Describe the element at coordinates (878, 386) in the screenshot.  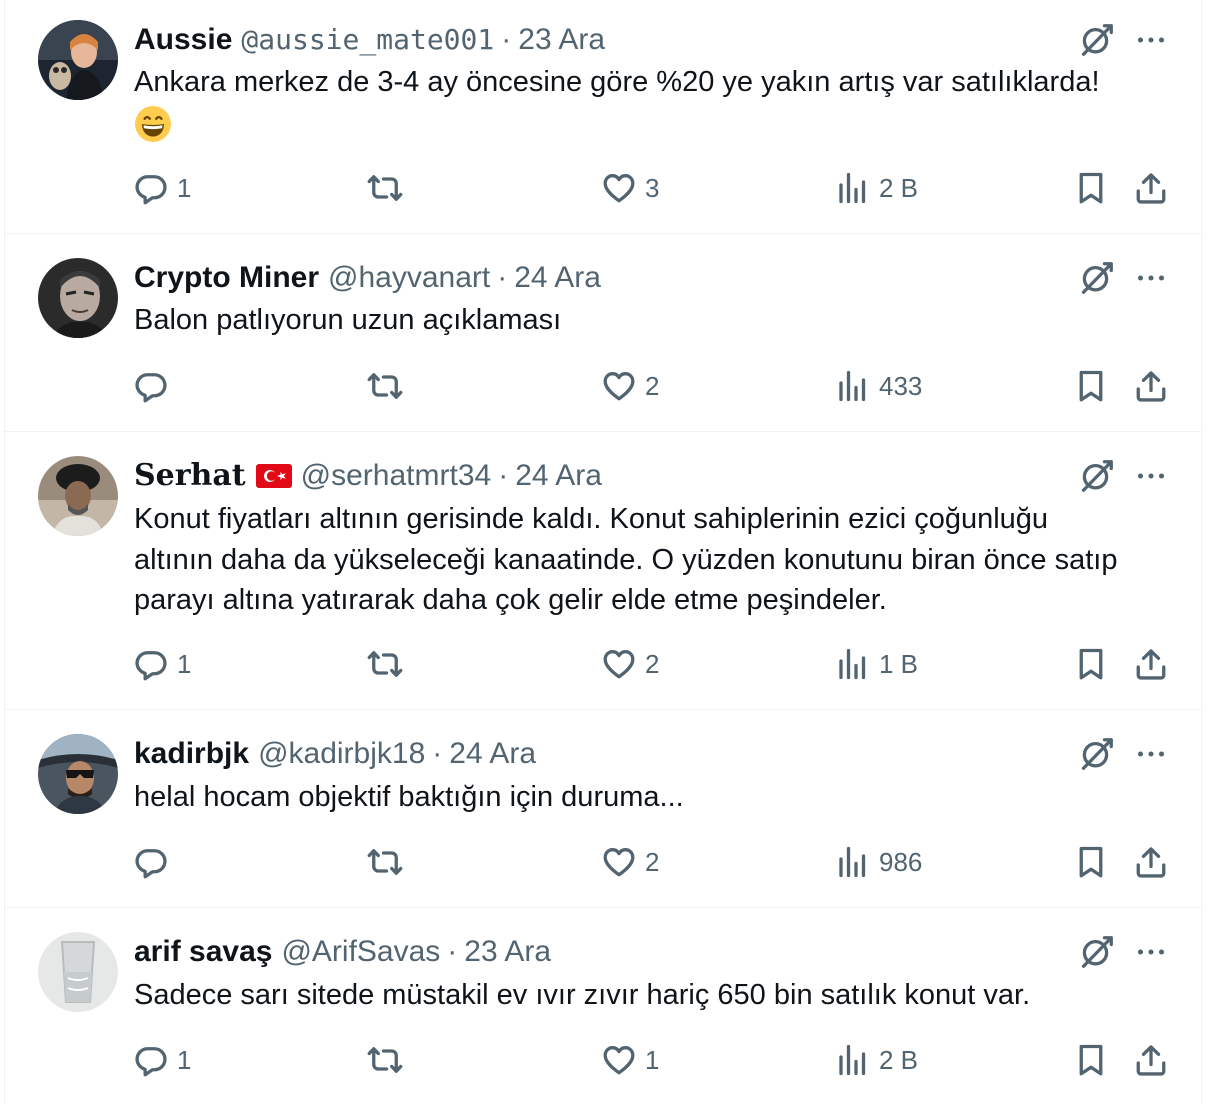
I see `views-button: 433` at that location.